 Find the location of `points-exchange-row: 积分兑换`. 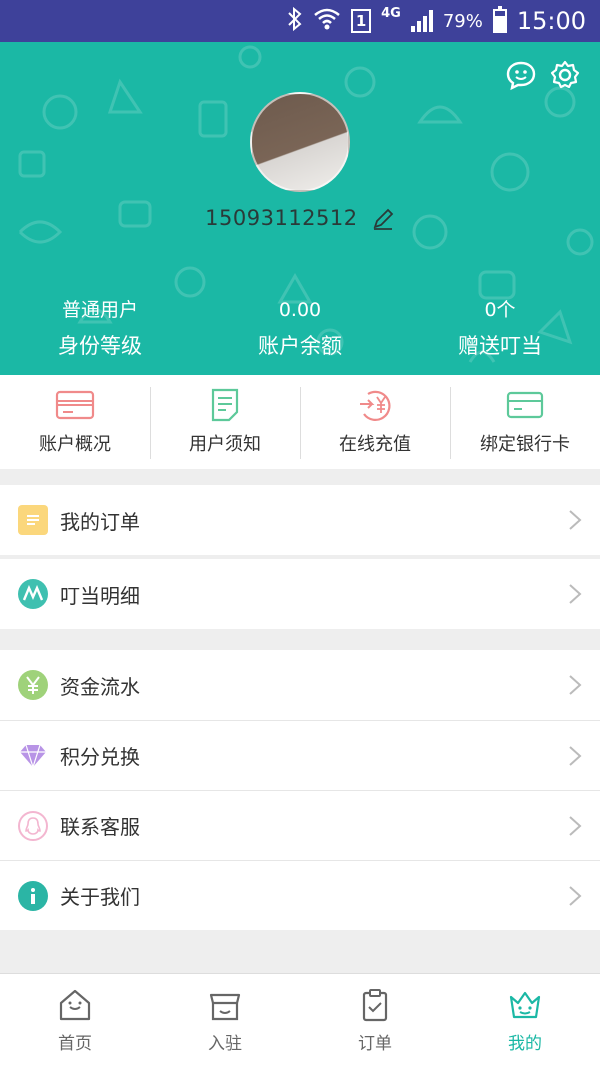

points-exchange-row: 积分兑换 is located at coordinates (300, 755).